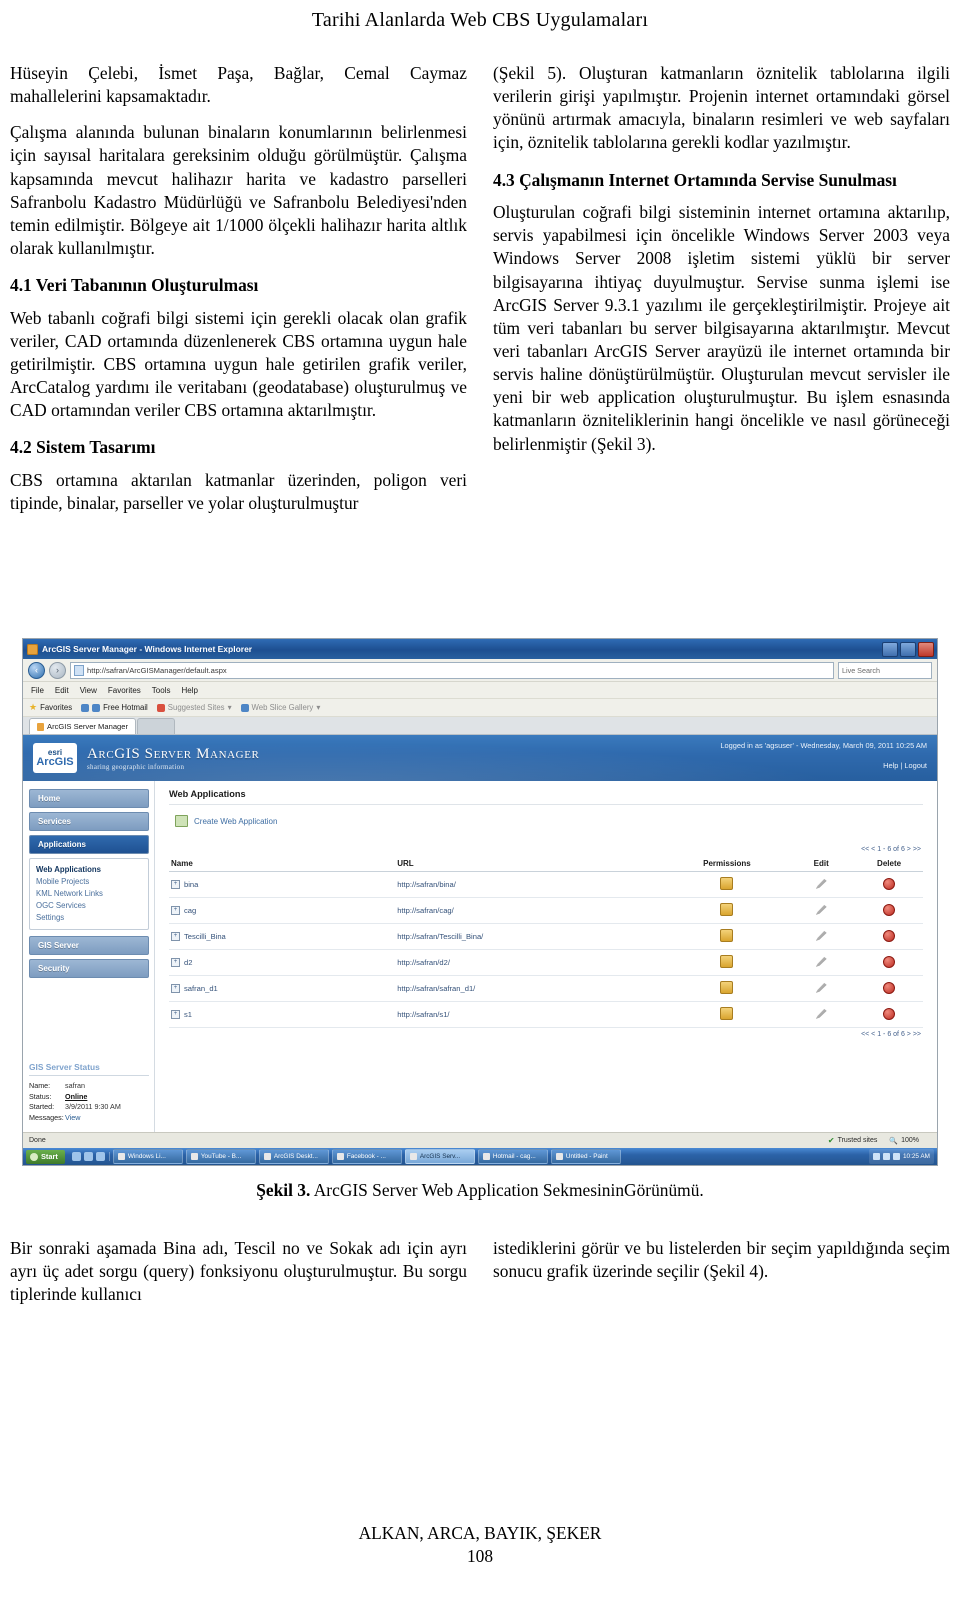 This screenshot has width=960, height=1605. Describe the element at coordinates (546, 849) in the screenshot. I see `pager-top: << < 1 - 6 of 6 > >>` at that location.